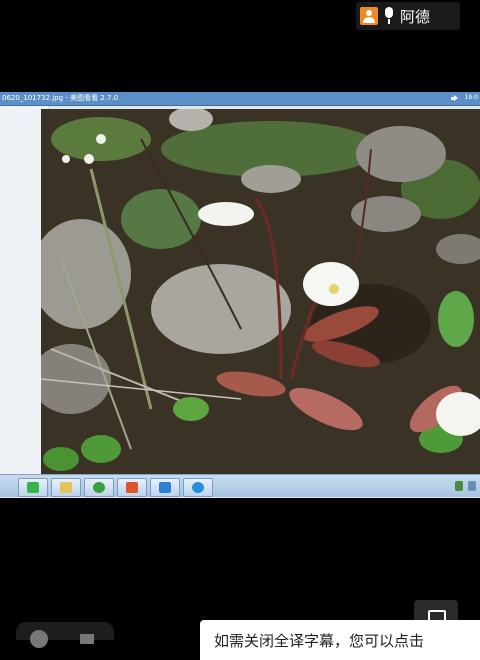 The height and width of the screenshot is (660, 480). What do you see at coordinates (471, 97) in the screenshot?
I see `clock-readout: 19:0` at bounding box center [471, 97].